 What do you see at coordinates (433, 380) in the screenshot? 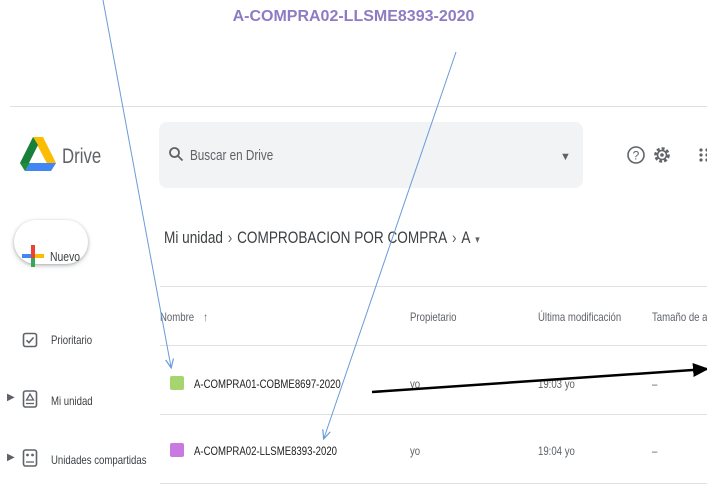
I see `table-row: A-COMPRA01-COBME8697-2020 yo 19:03 yo –` at bounding box center [433, 380].